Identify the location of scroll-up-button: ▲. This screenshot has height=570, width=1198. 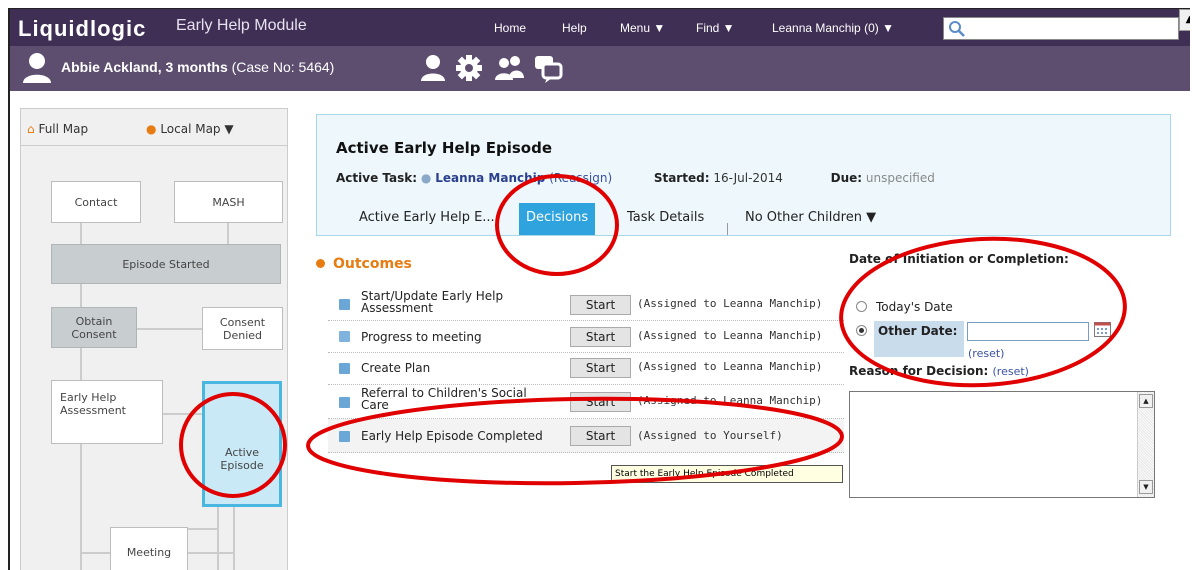
(1184, 20).